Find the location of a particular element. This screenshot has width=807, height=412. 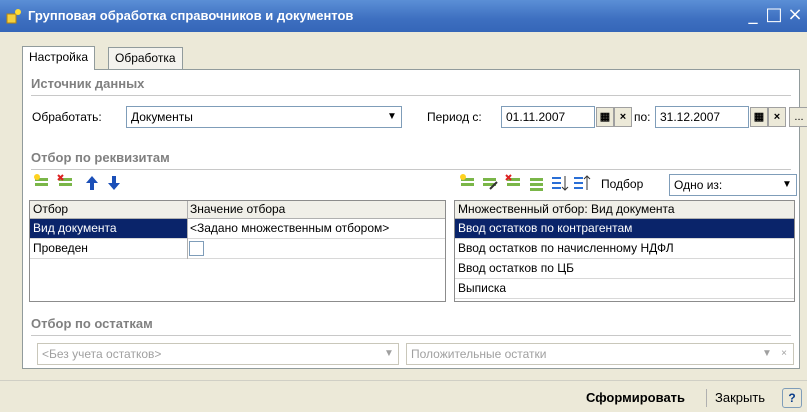

list-item: Ввод остатков по контрагентам is located at coordinates (624, 229).